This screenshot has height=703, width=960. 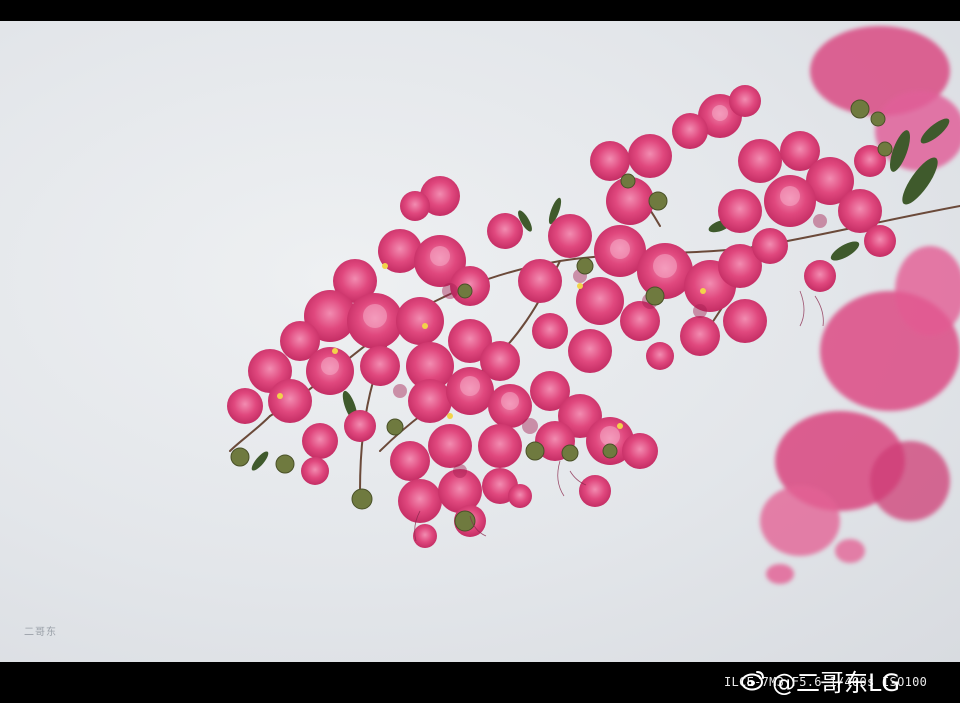 What do you see at coordinates (40, 631) in the screenshot?
I see `photographer-signature: 二哥东` at bounding box center [40, 631].